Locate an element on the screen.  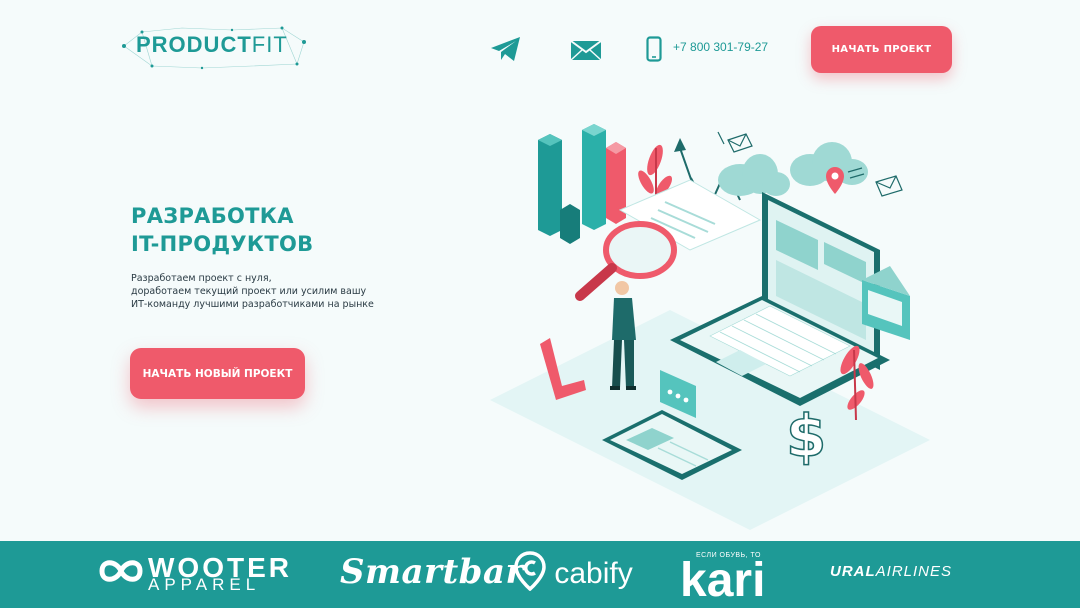
cabify-pin-icon is located at coordinates (530, 571).